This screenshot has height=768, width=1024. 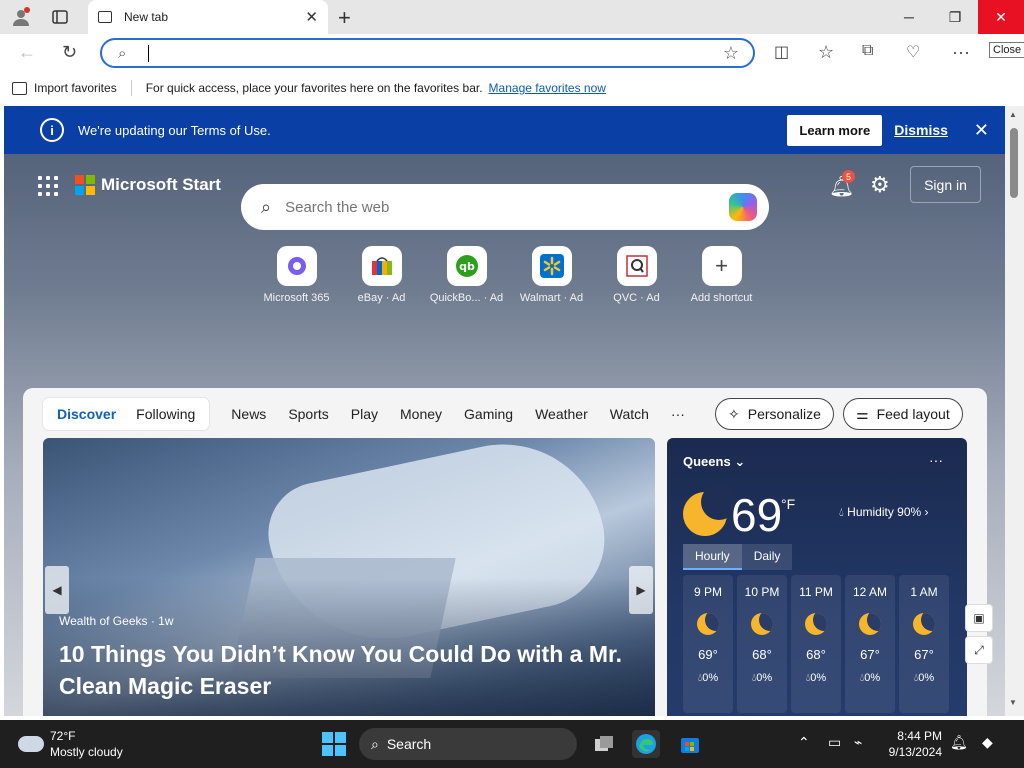 What do you see at coordinates (936, 460) in the screenshot?
I see `weather-more-icon: ···` at bounding box center [936, 460].